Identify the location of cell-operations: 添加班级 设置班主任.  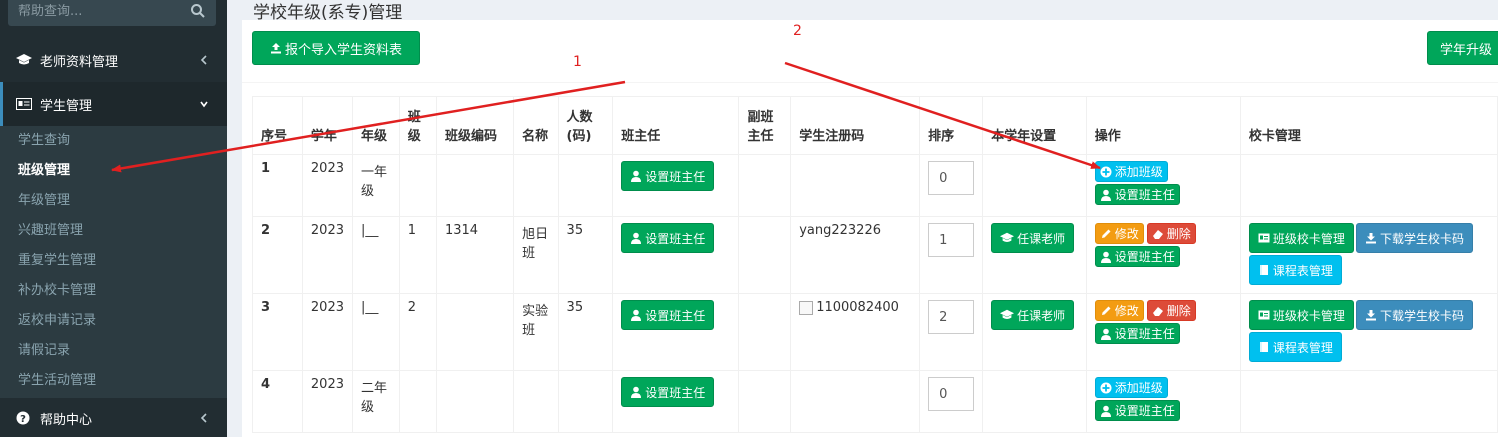
(1163, 185).